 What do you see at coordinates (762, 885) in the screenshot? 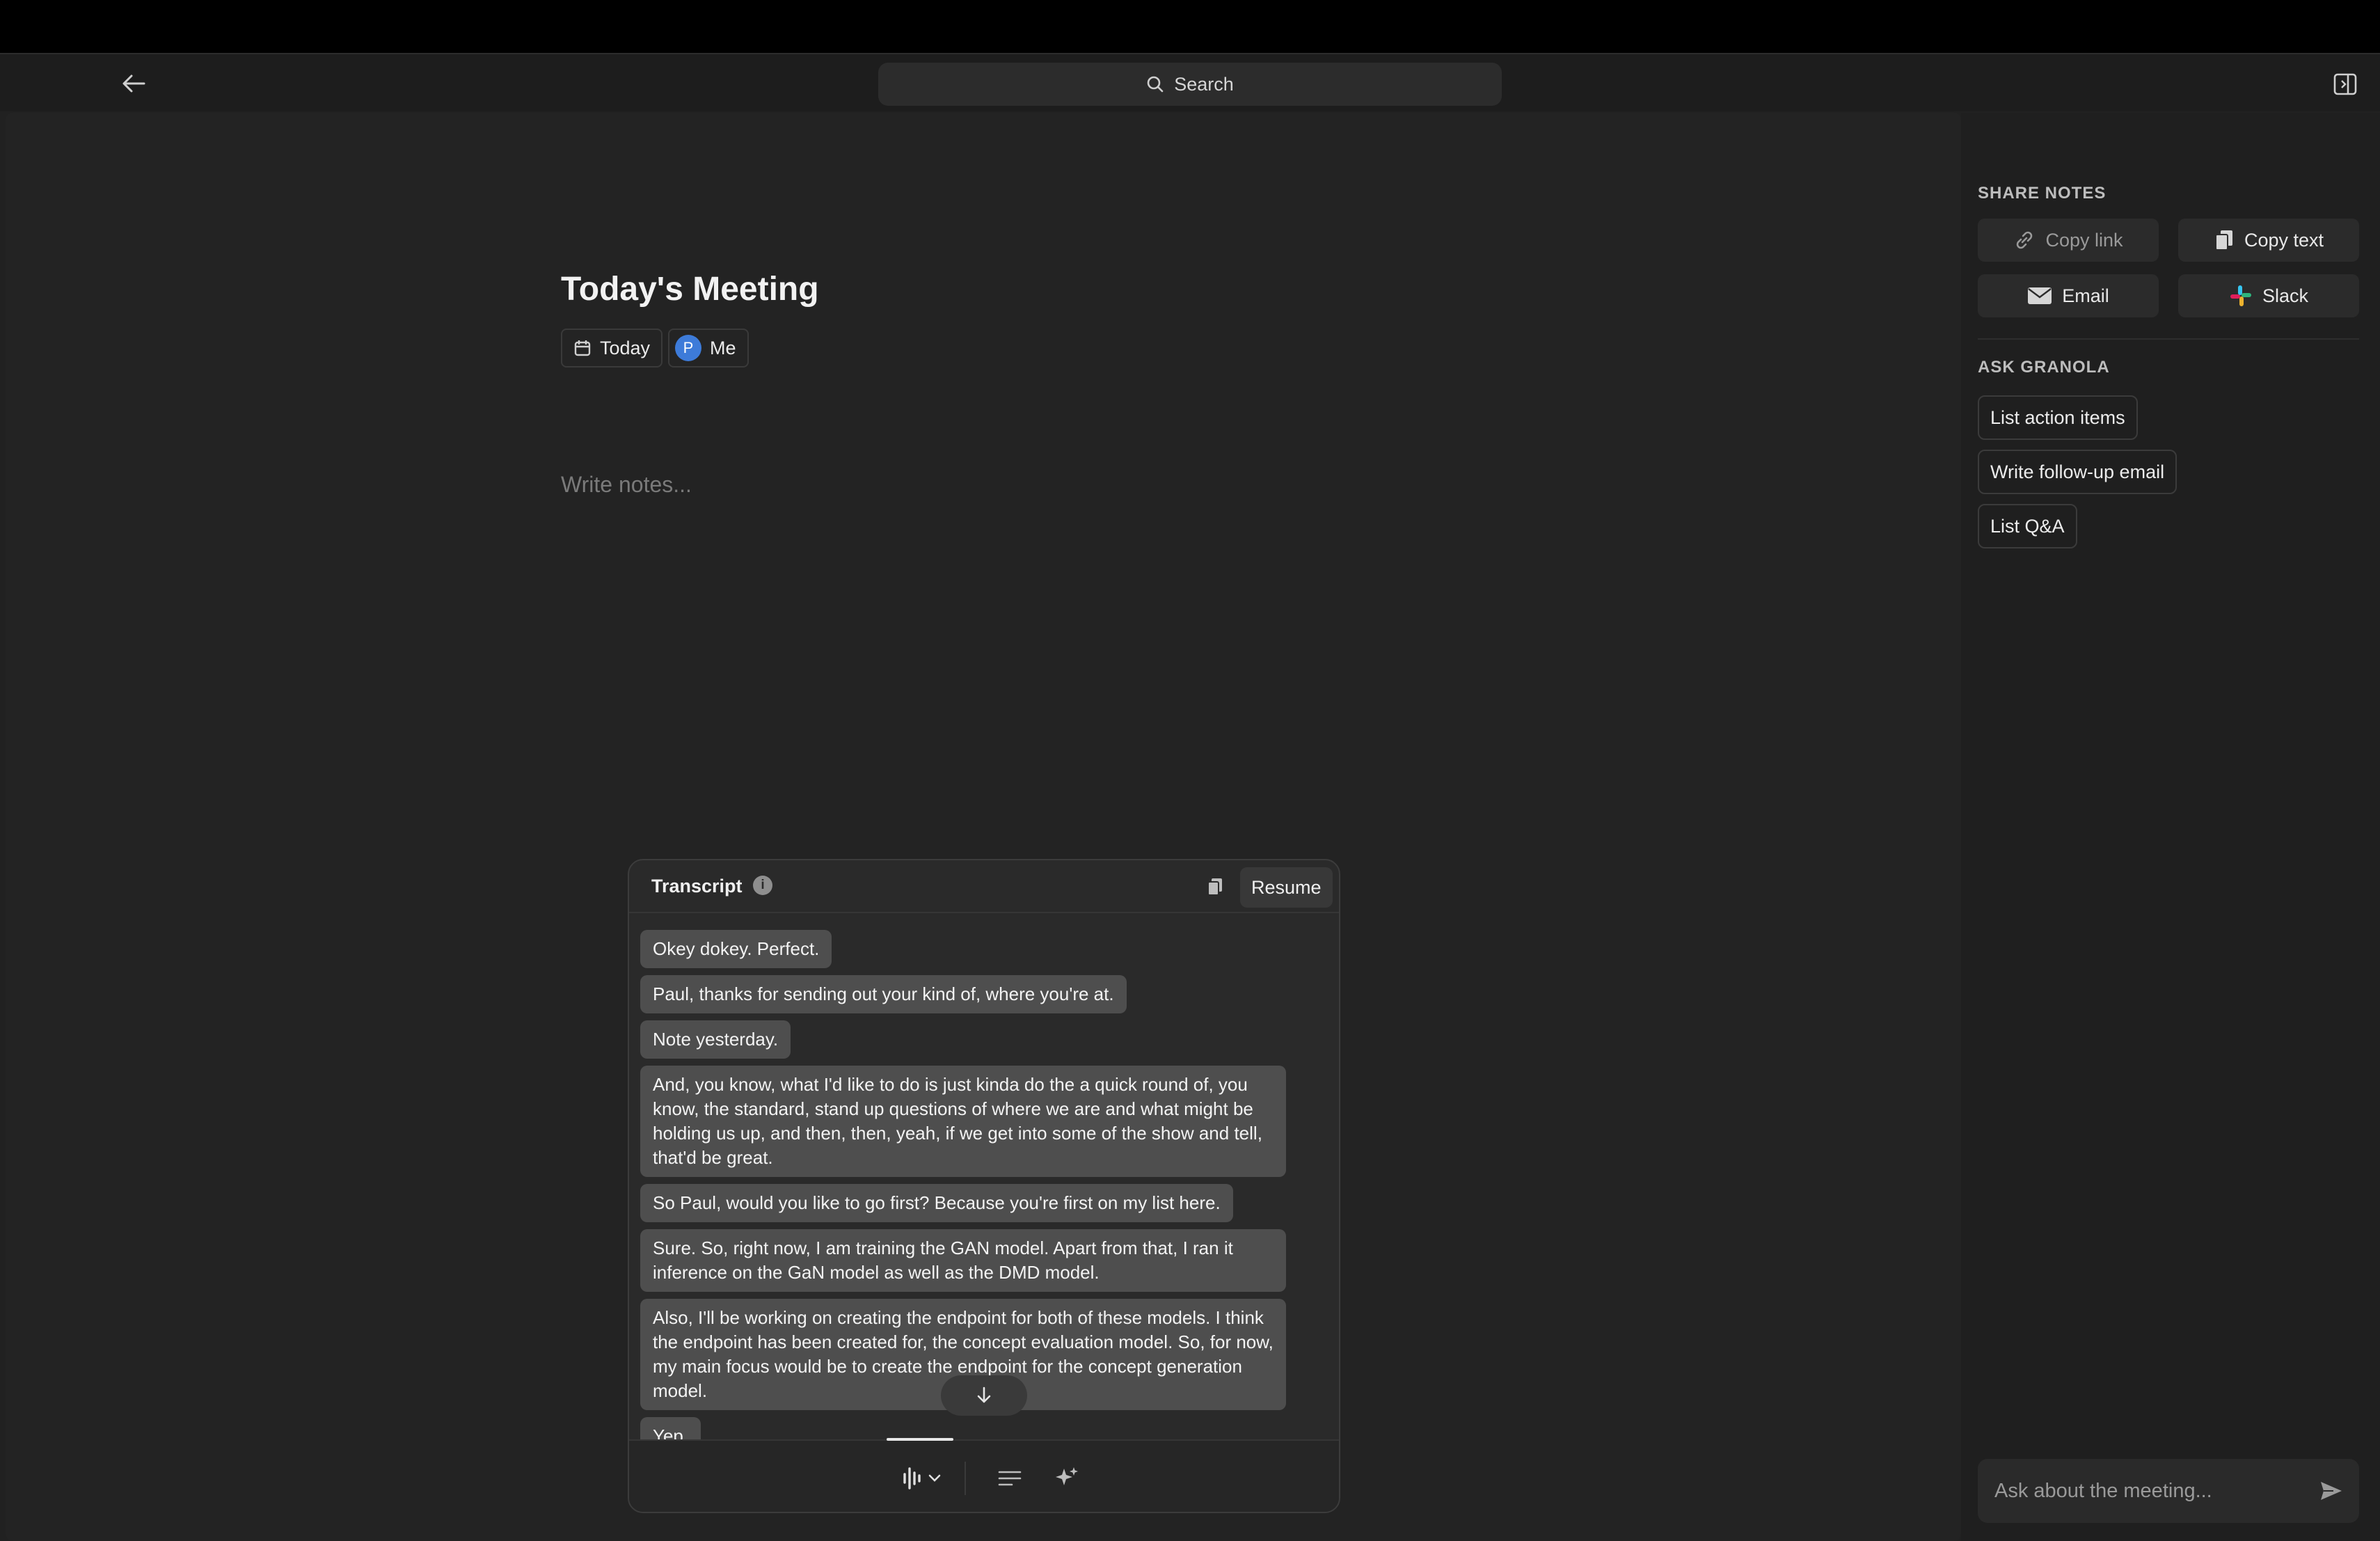
I see `info-icon: i` at bounding box center [762, 885].